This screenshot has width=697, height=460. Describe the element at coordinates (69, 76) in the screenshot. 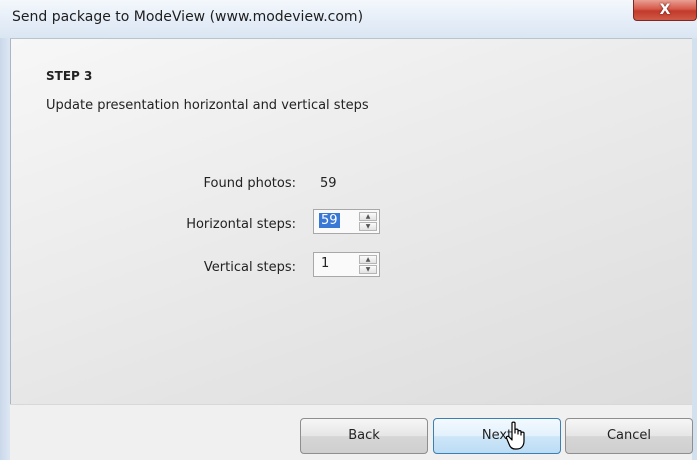

I see `step-title: STEP 3` at that location.